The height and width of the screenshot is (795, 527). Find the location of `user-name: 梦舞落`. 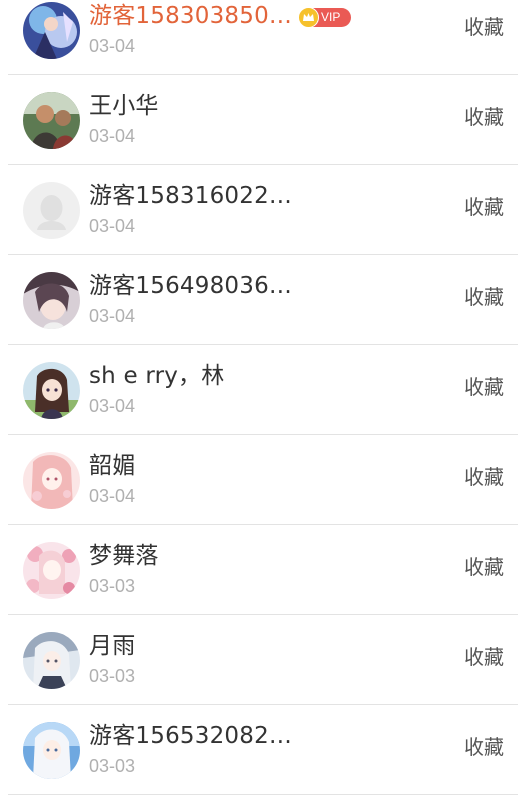

user-name: 梦舞落 is located at coordinates (124, 556).